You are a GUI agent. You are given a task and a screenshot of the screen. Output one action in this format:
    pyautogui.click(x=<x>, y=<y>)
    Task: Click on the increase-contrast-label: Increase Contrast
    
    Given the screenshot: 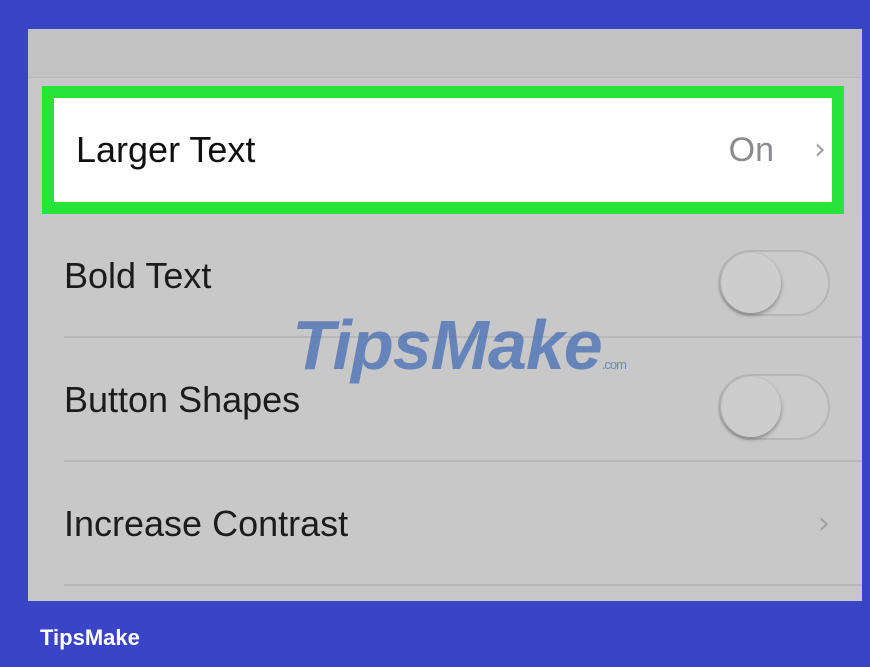 What is the action you would take?
    pyautogui.click(x=206, y=523)
    